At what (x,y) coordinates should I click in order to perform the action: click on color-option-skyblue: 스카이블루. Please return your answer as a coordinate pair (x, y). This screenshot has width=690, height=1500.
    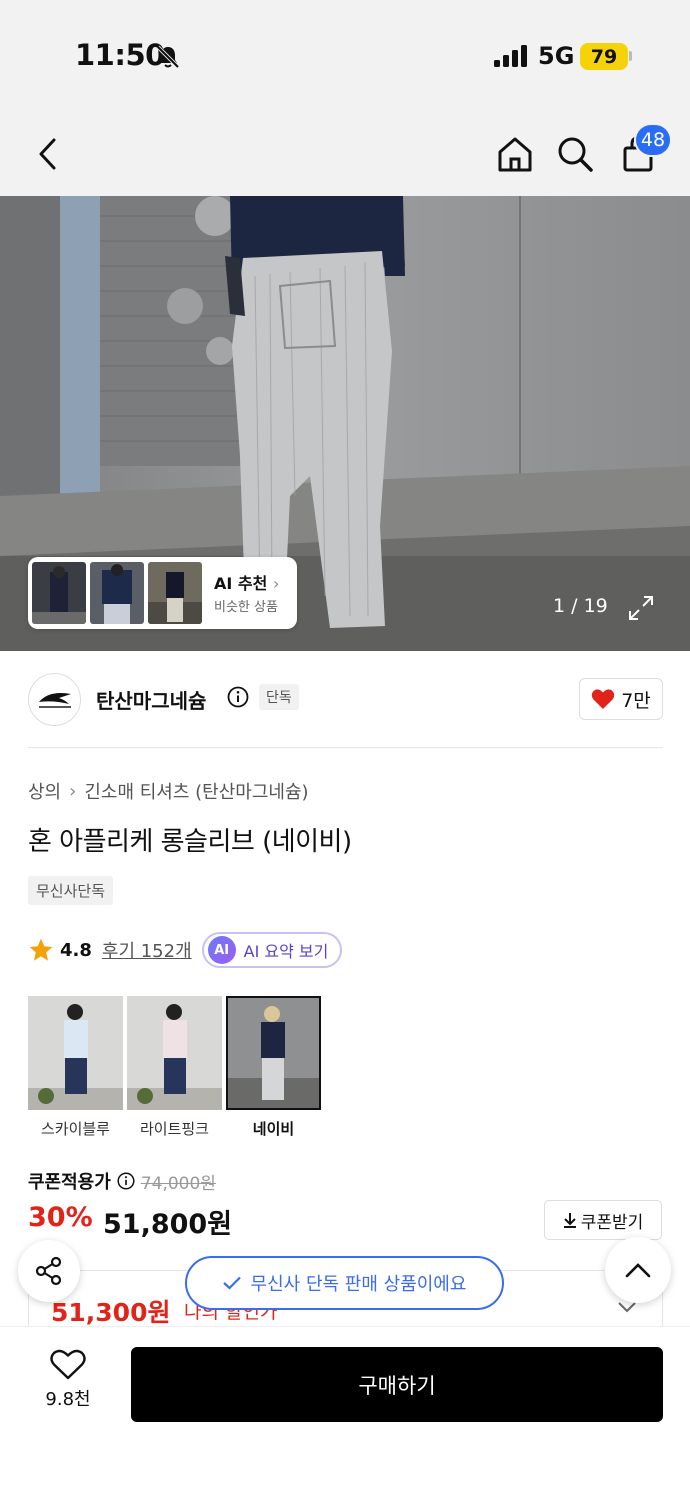
    Looking at the image, I should click on (75, 1067).